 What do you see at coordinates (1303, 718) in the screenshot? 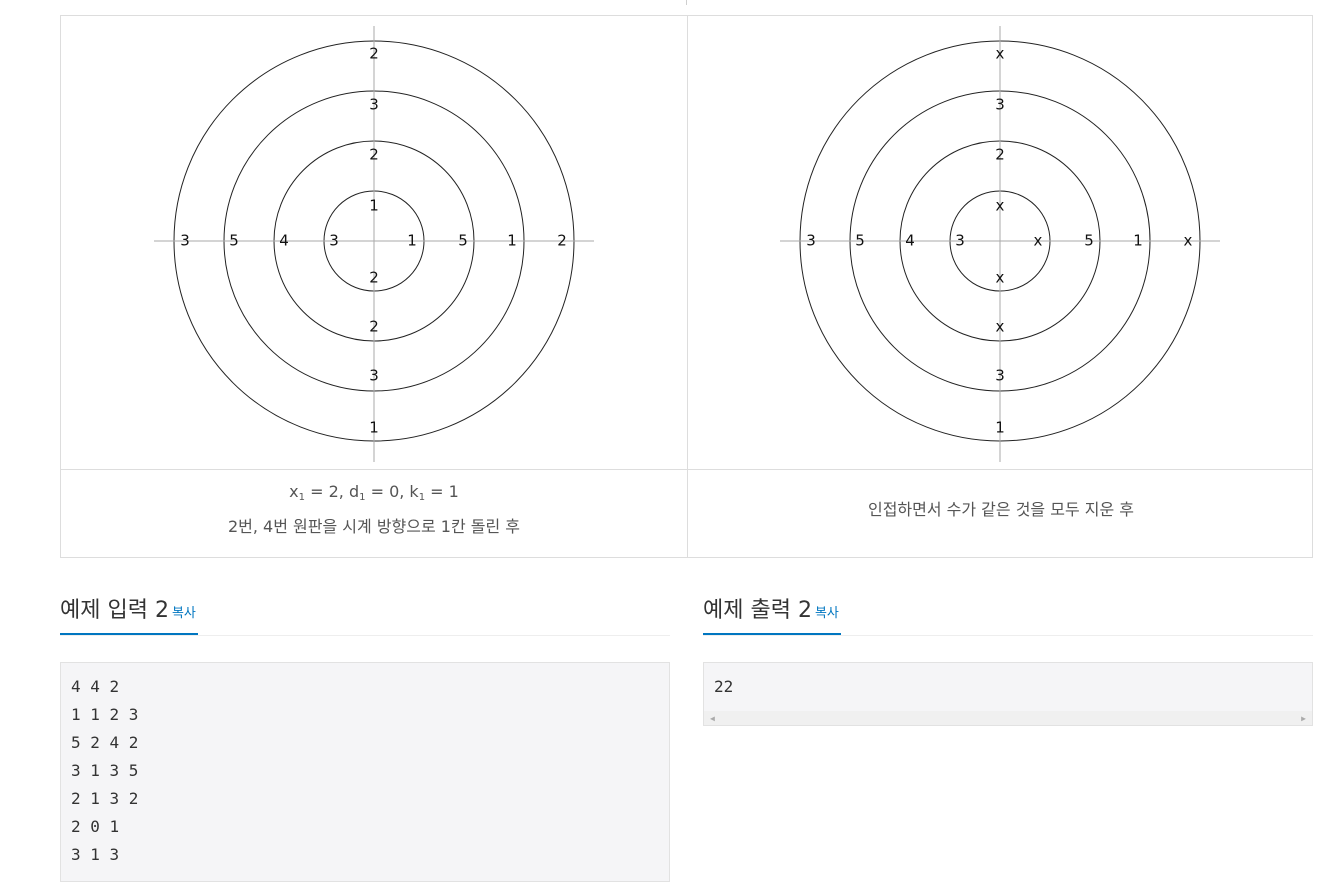
I see `scroll-right-icon: ▶` at bounding box center [1303, 718].